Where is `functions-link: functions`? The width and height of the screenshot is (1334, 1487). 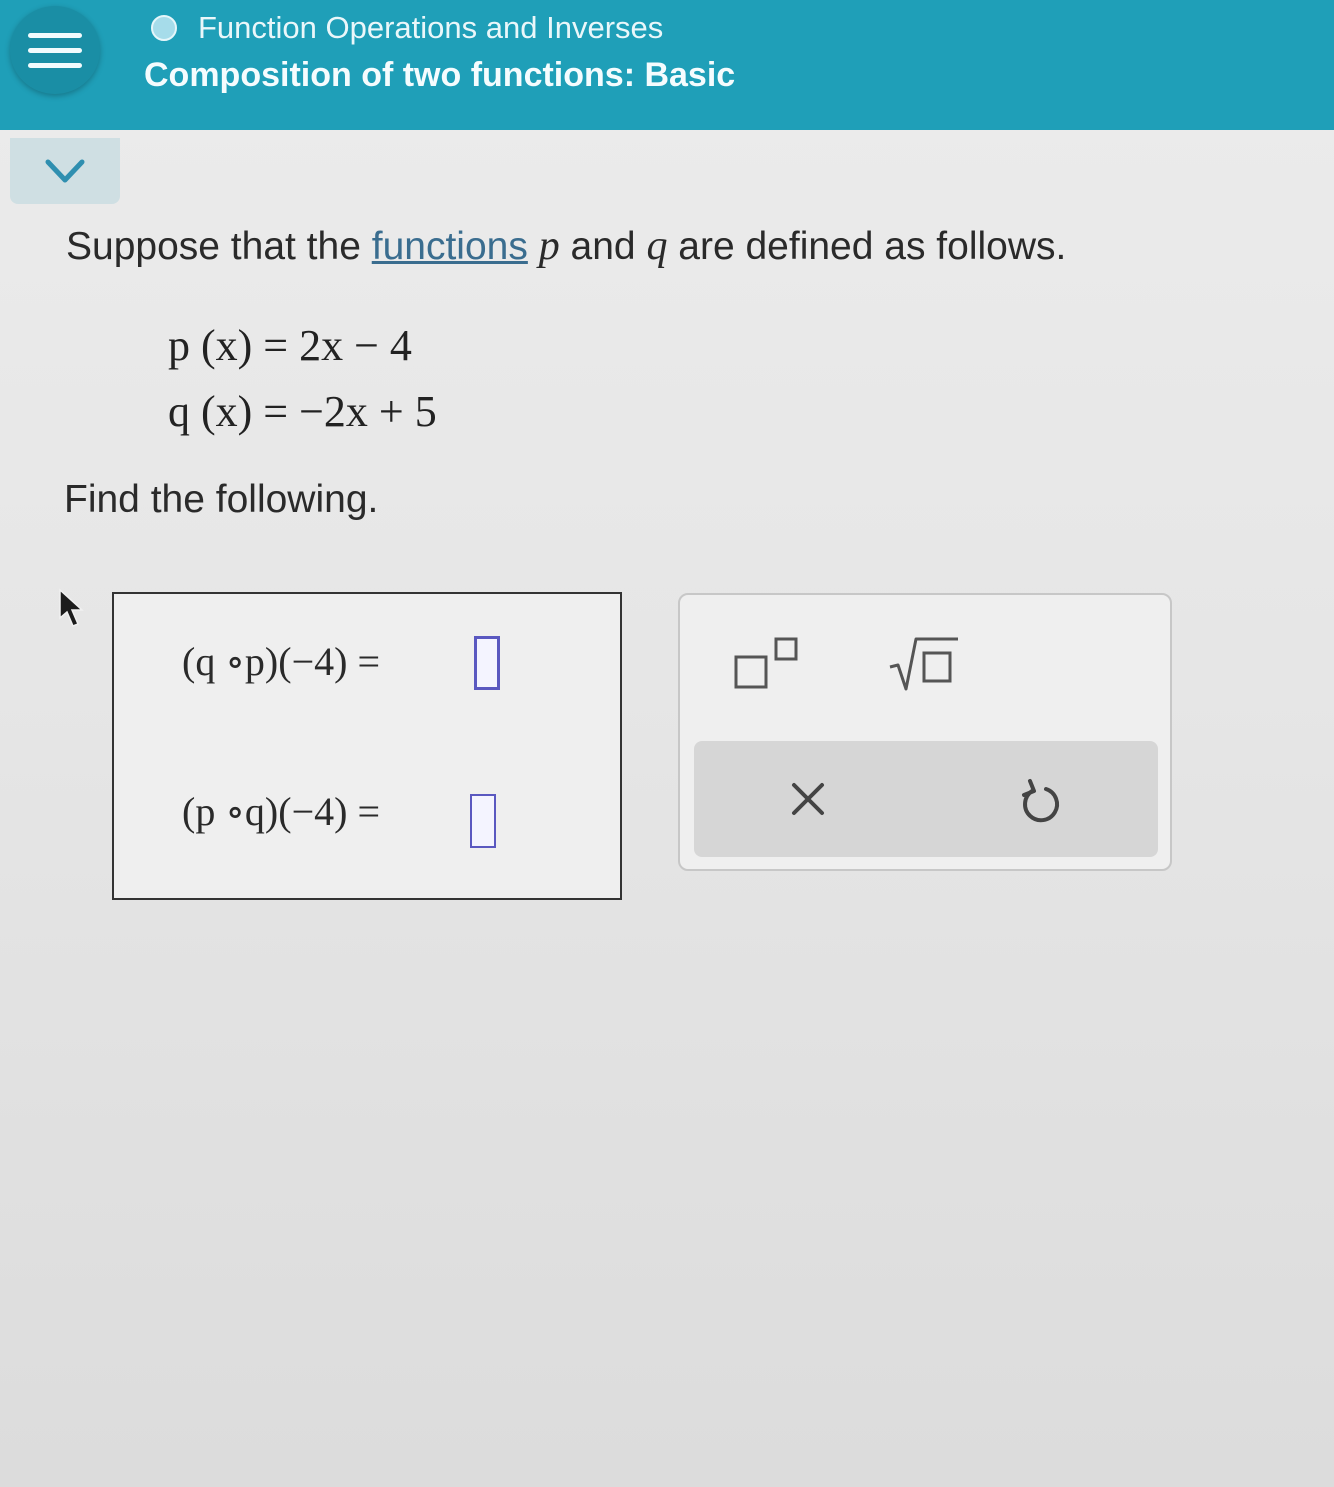
functions-link: functions is located at coordinates (450, 246).